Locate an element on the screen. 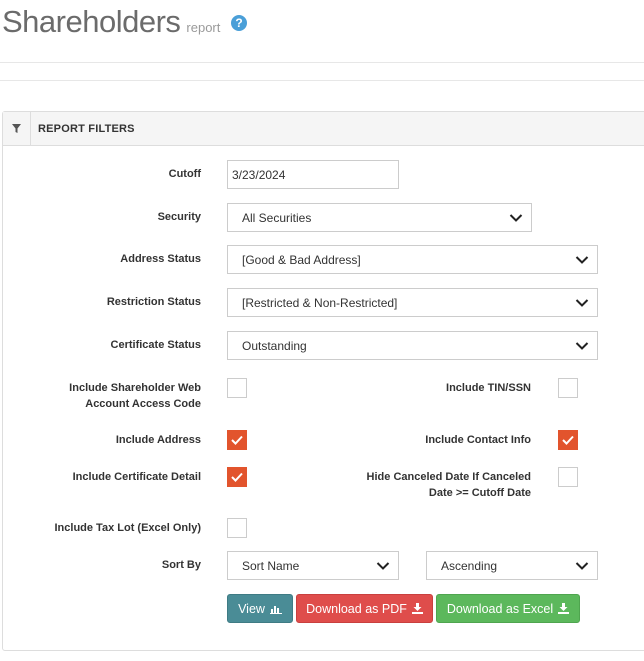 This screenshot has height=661, width=644. include-contact-info-label: Include Contact Info is located at coordinates (478, 440).